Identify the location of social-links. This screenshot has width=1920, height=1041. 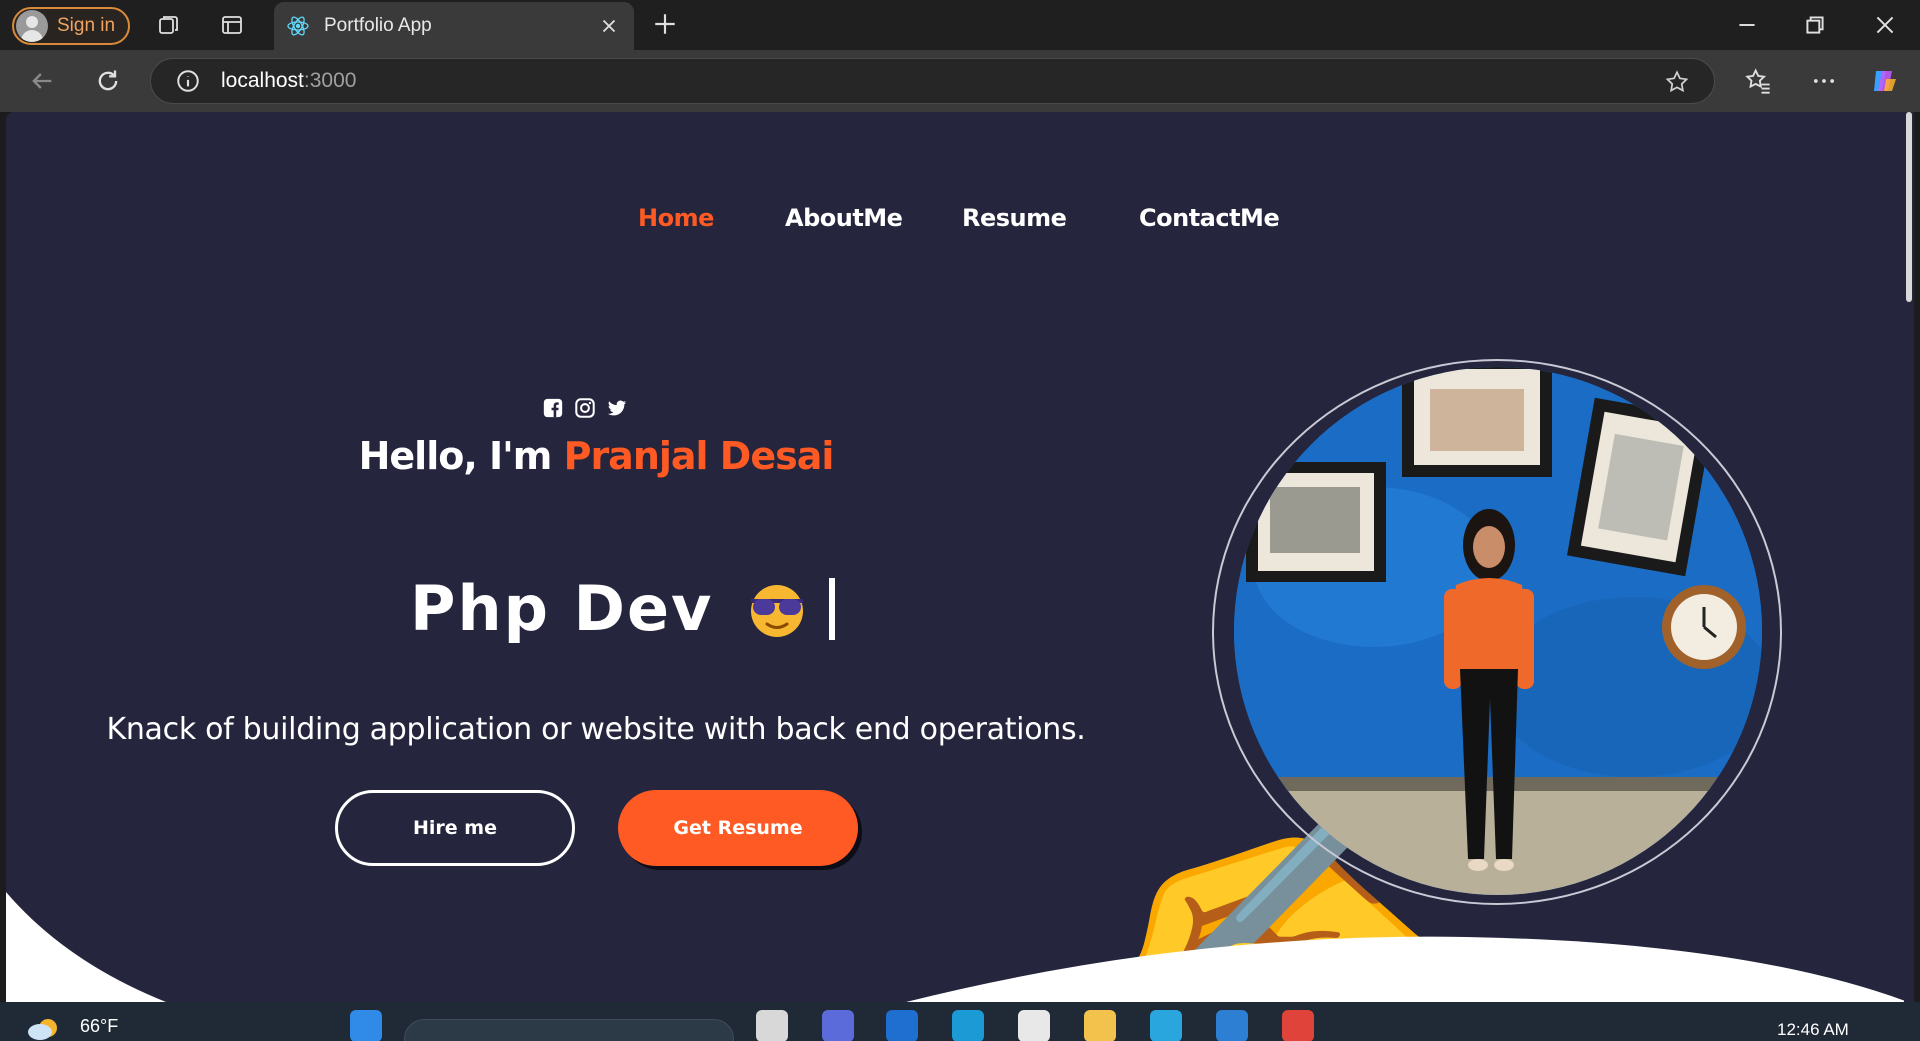
(585, 409).